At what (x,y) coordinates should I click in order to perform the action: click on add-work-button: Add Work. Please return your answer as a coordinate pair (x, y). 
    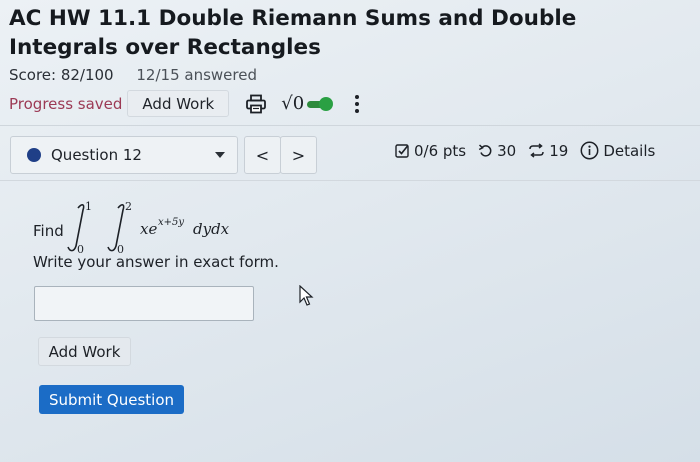
    Looking at the image, I should click on (84, 351).